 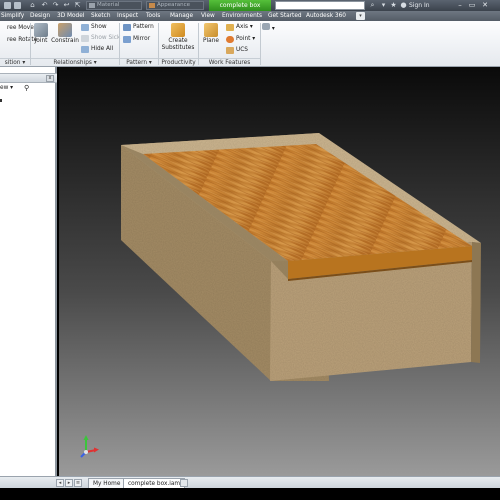 I want to click on create-substitutes-icon, so click(x=178, y=30).